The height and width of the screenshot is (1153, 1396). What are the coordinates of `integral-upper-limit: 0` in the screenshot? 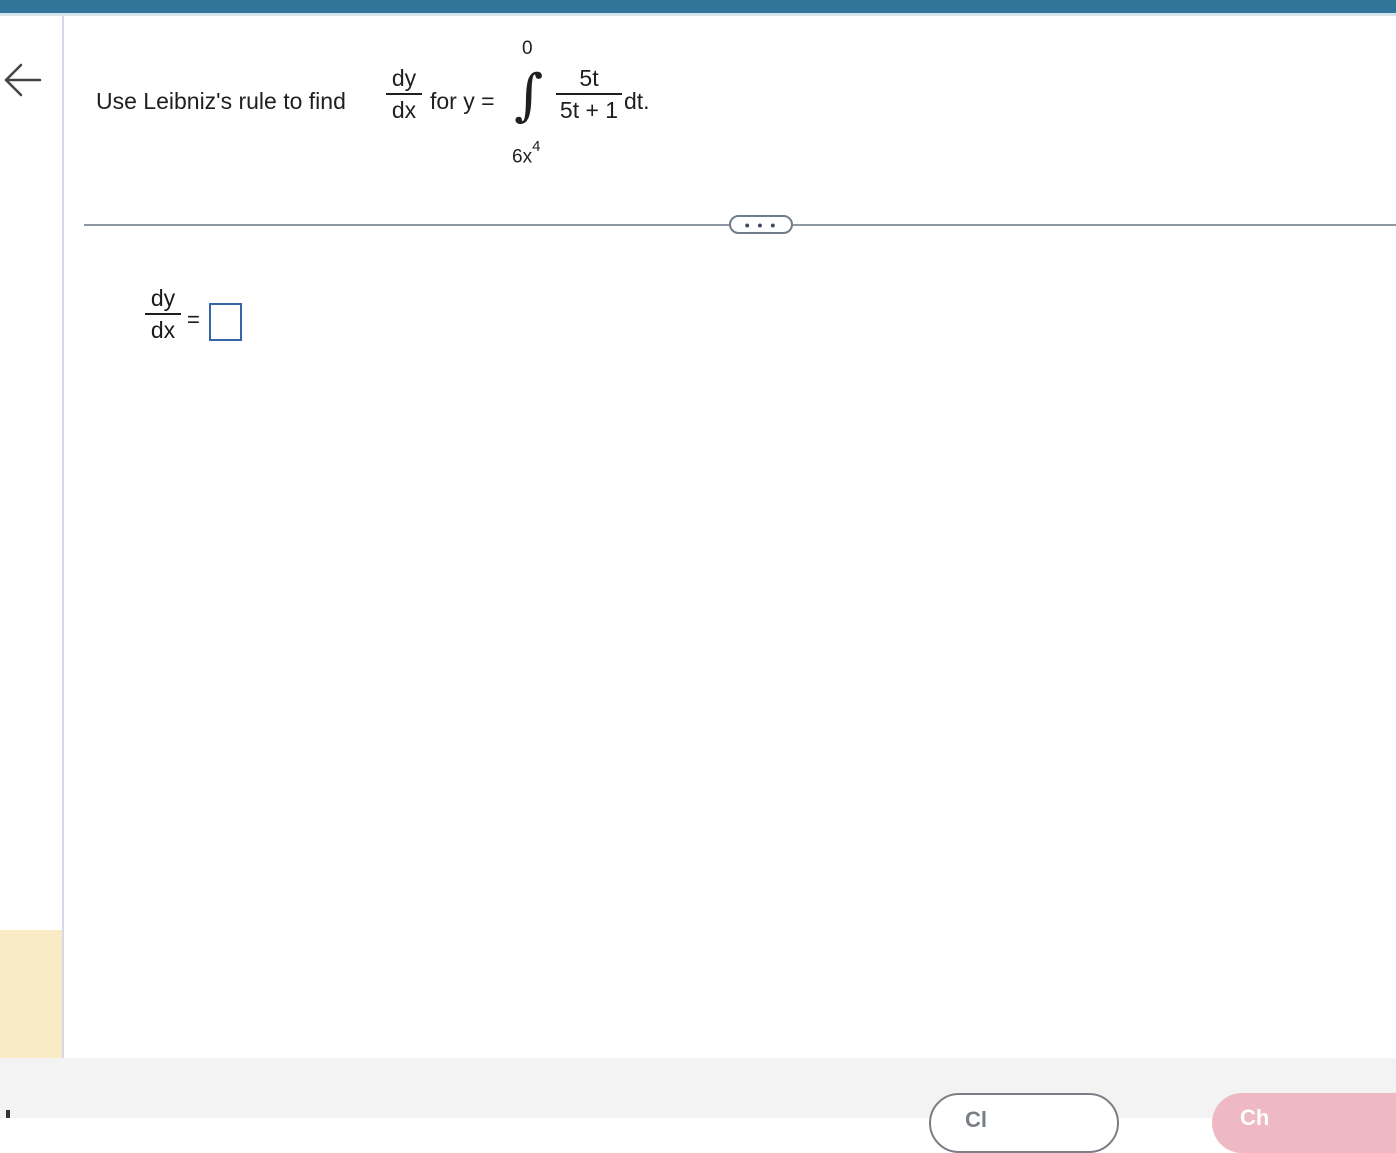 It's located at (527, 48).